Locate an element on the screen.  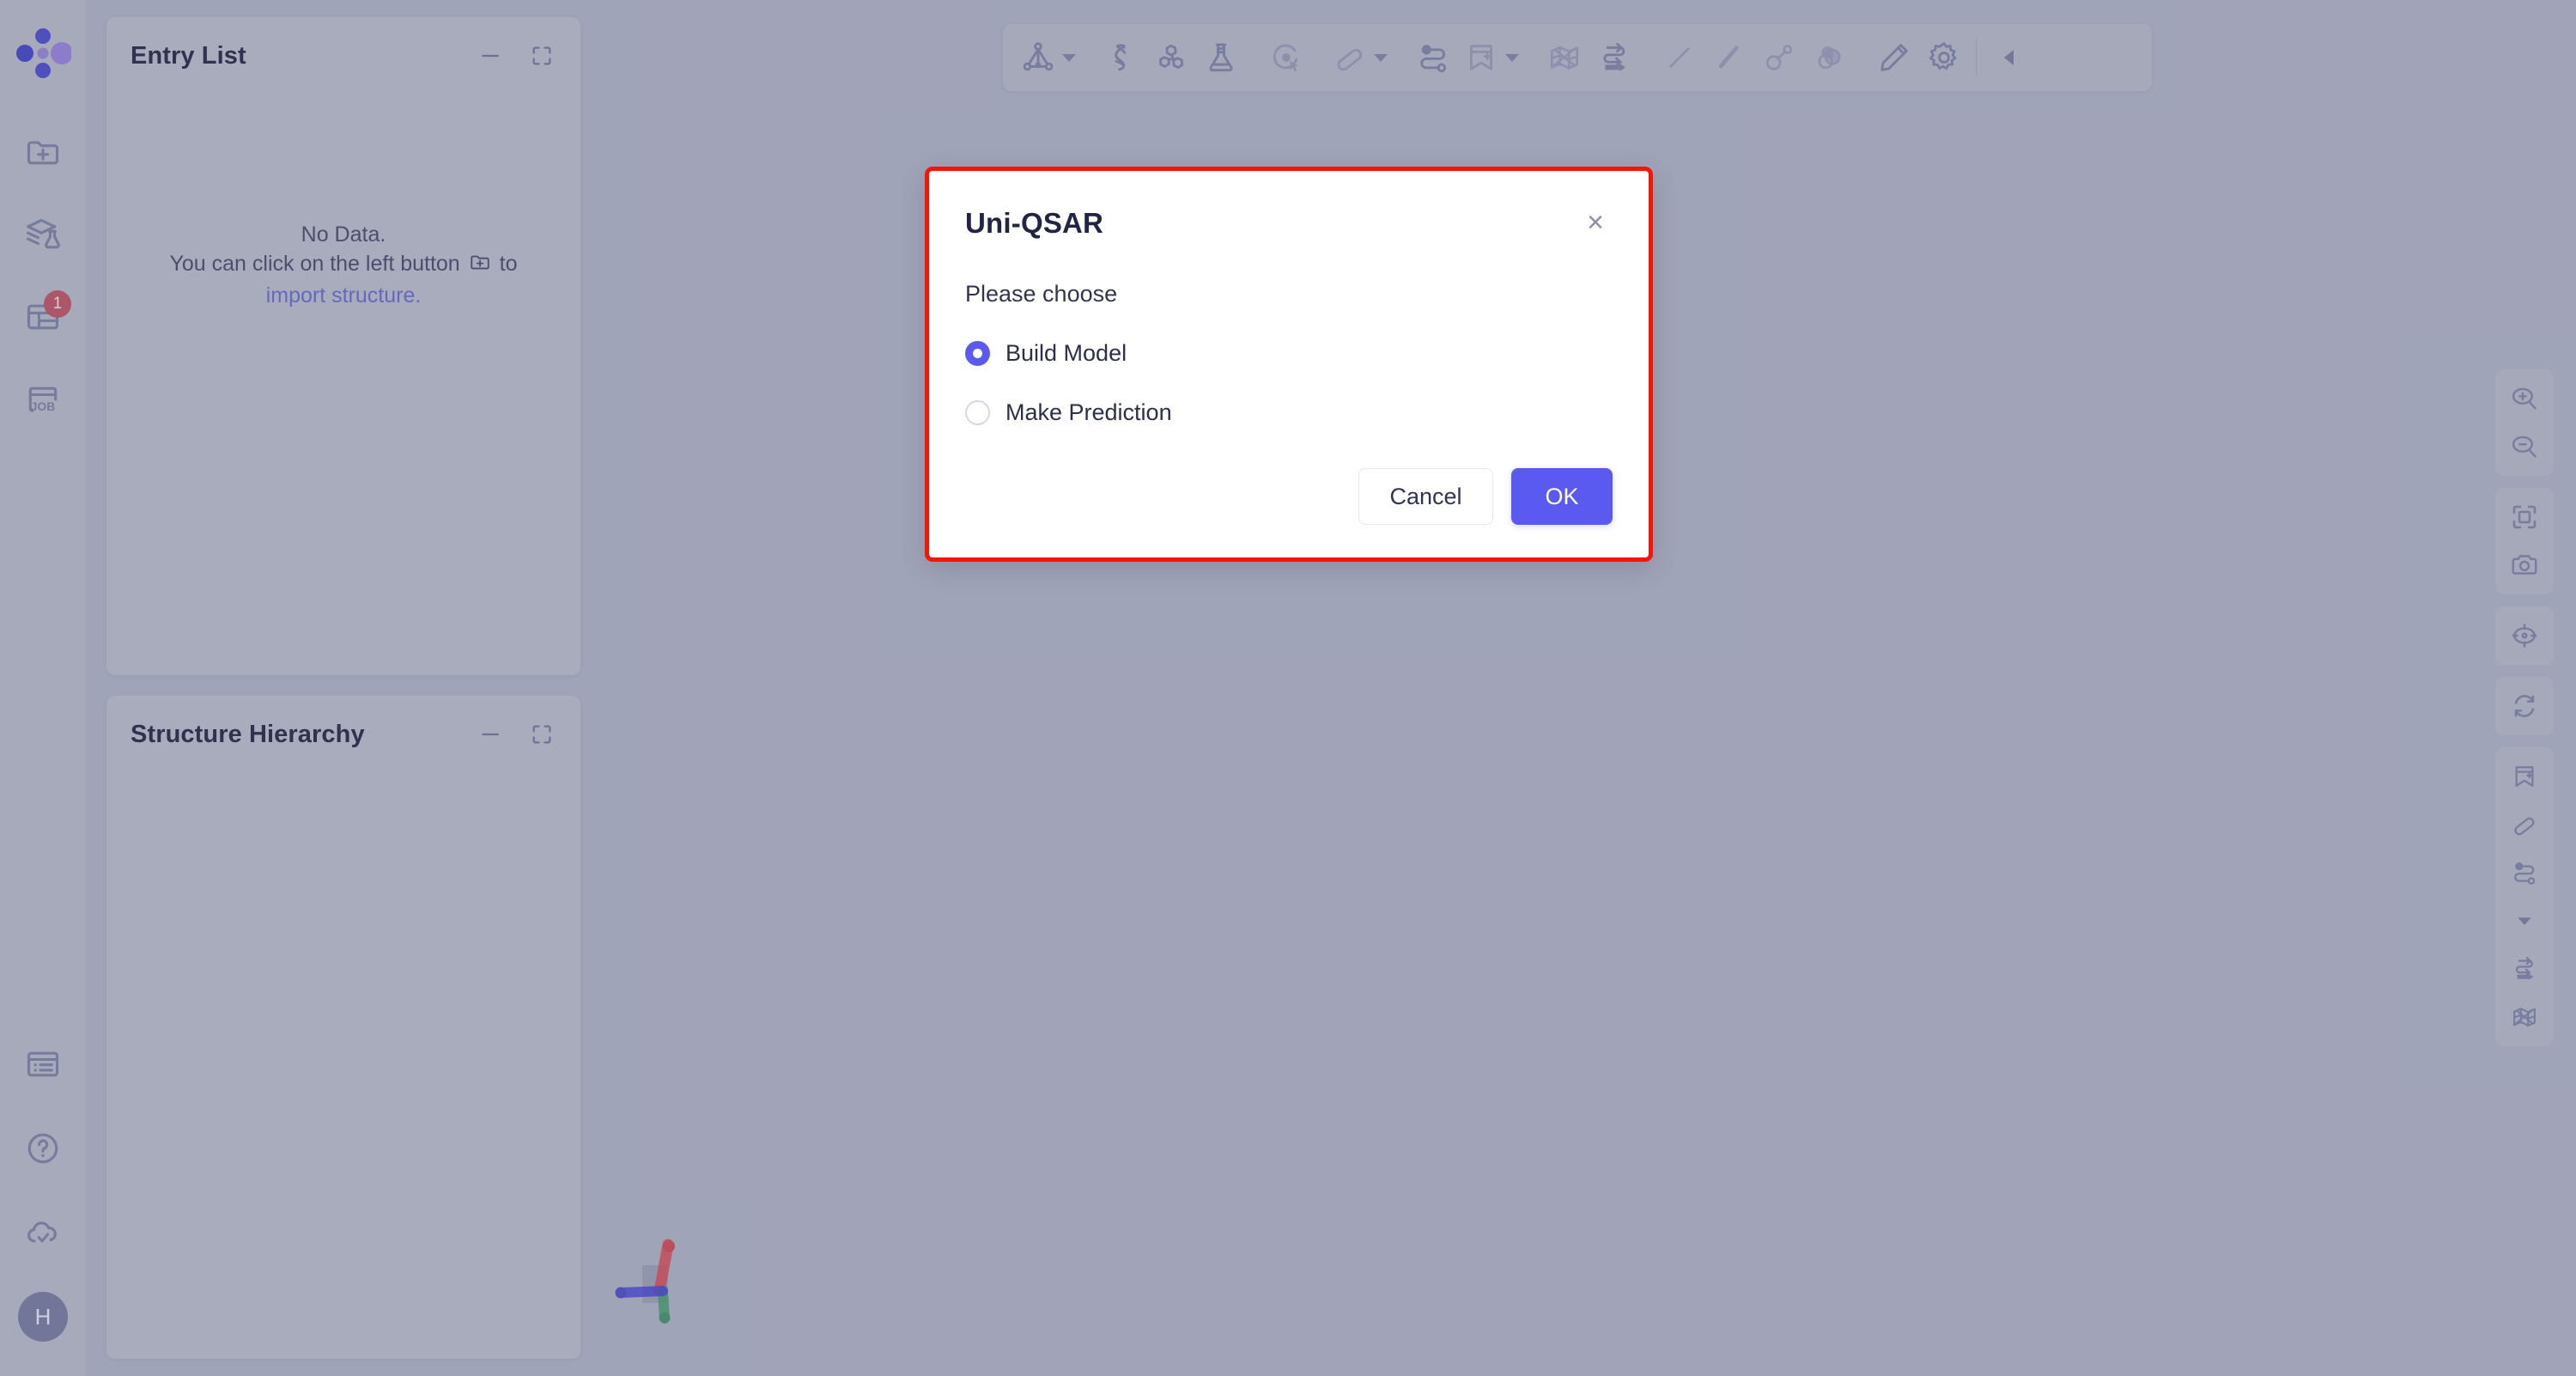
radio-build-model-label: Build Model is located at coordinates (1066, 353).